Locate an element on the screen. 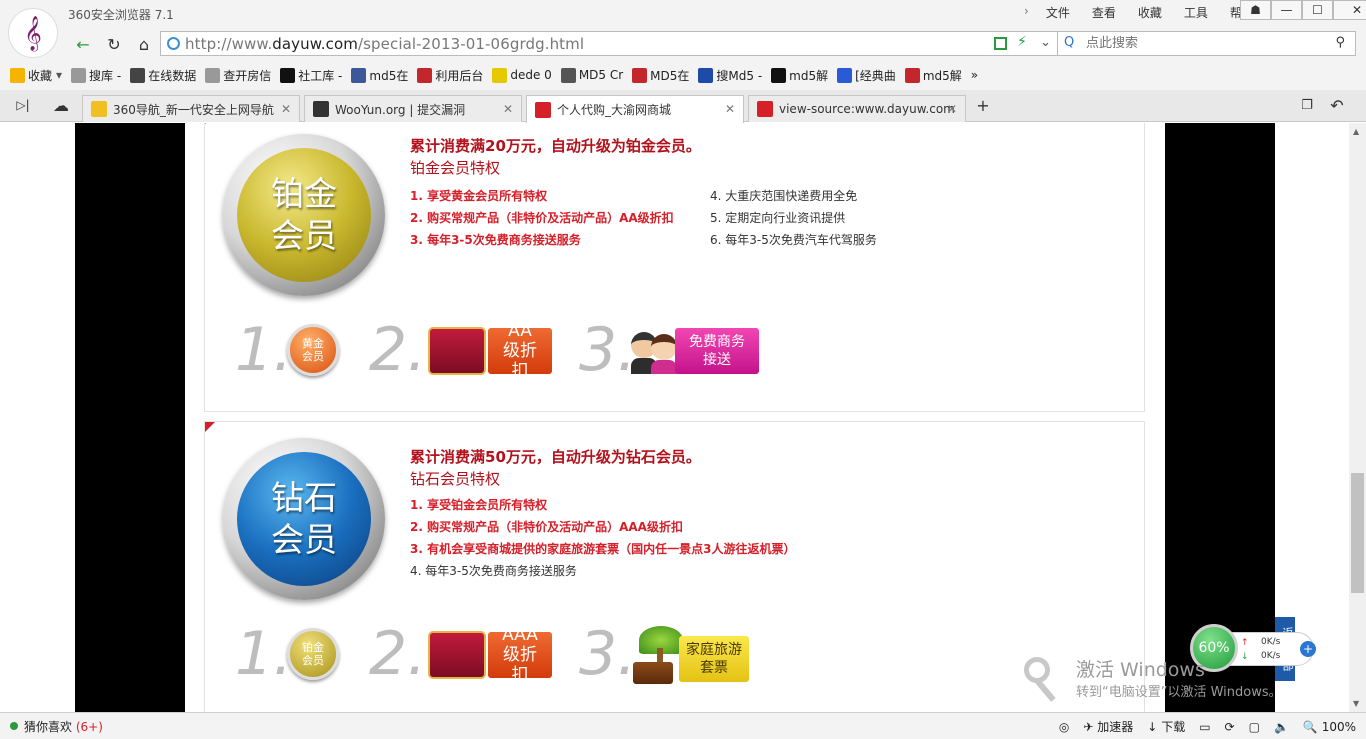 This screenshot has width=1366, height=739. speed-widget: ↑ 0K/s ↓ 0K/s 60% + is located at coordinates (1253, 649).